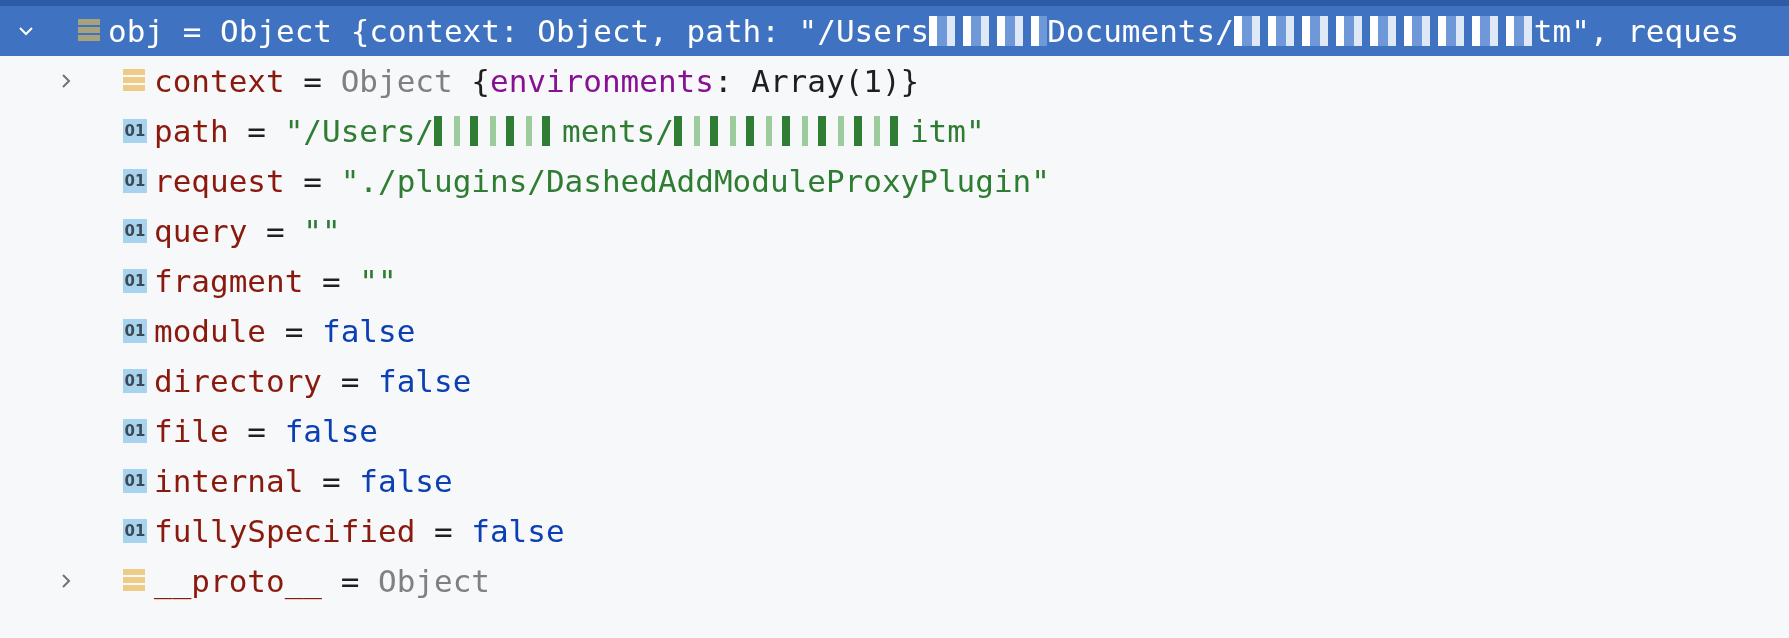 Image resolution: width=1789 pixels, height=638 pixels. Describe the element at coordinates (219, 81) in the screenshot. I see `variable-name: context` at that location.